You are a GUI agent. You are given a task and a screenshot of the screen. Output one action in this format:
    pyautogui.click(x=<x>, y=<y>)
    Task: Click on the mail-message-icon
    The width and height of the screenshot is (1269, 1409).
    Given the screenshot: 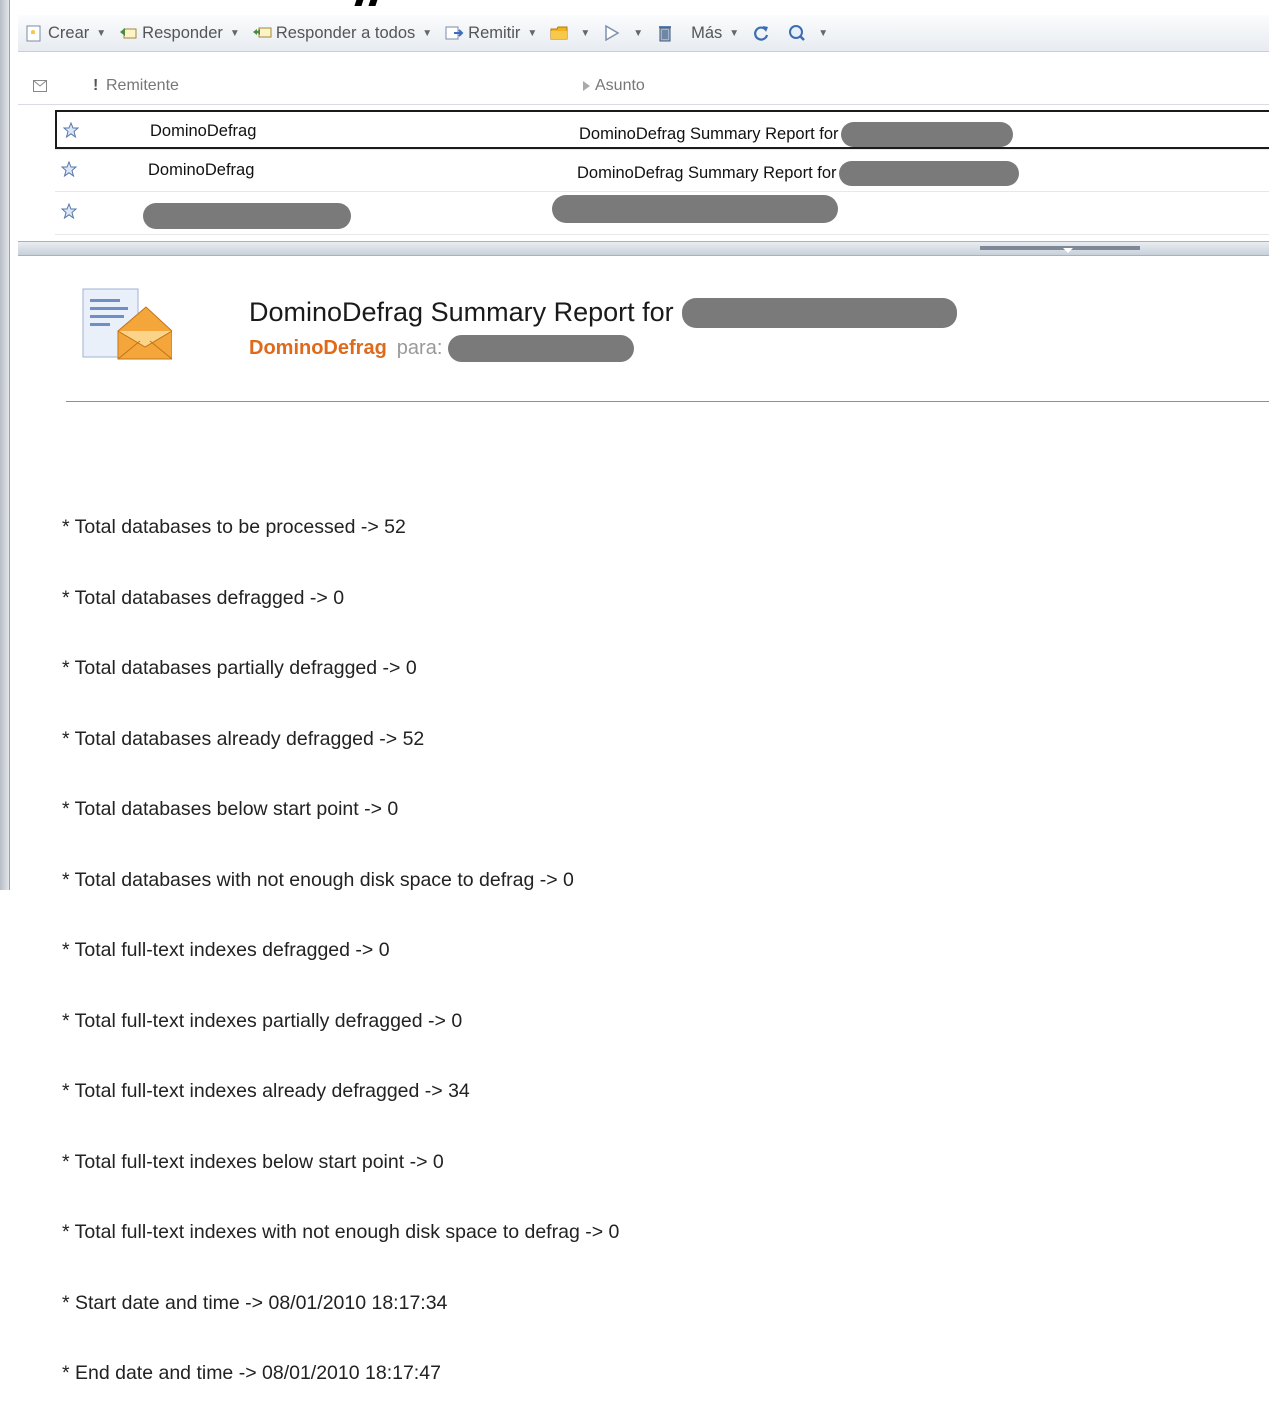 What is the action you would take?
    pyautogui.click(x=127, y=324)
    